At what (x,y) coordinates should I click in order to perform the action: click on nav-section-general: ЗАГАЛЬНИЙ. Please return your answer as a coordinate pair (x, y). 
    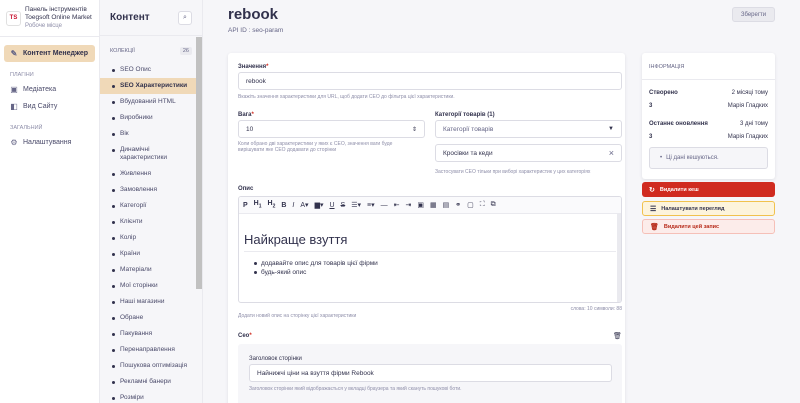
    Looking at the image, I should click on (26, 128).